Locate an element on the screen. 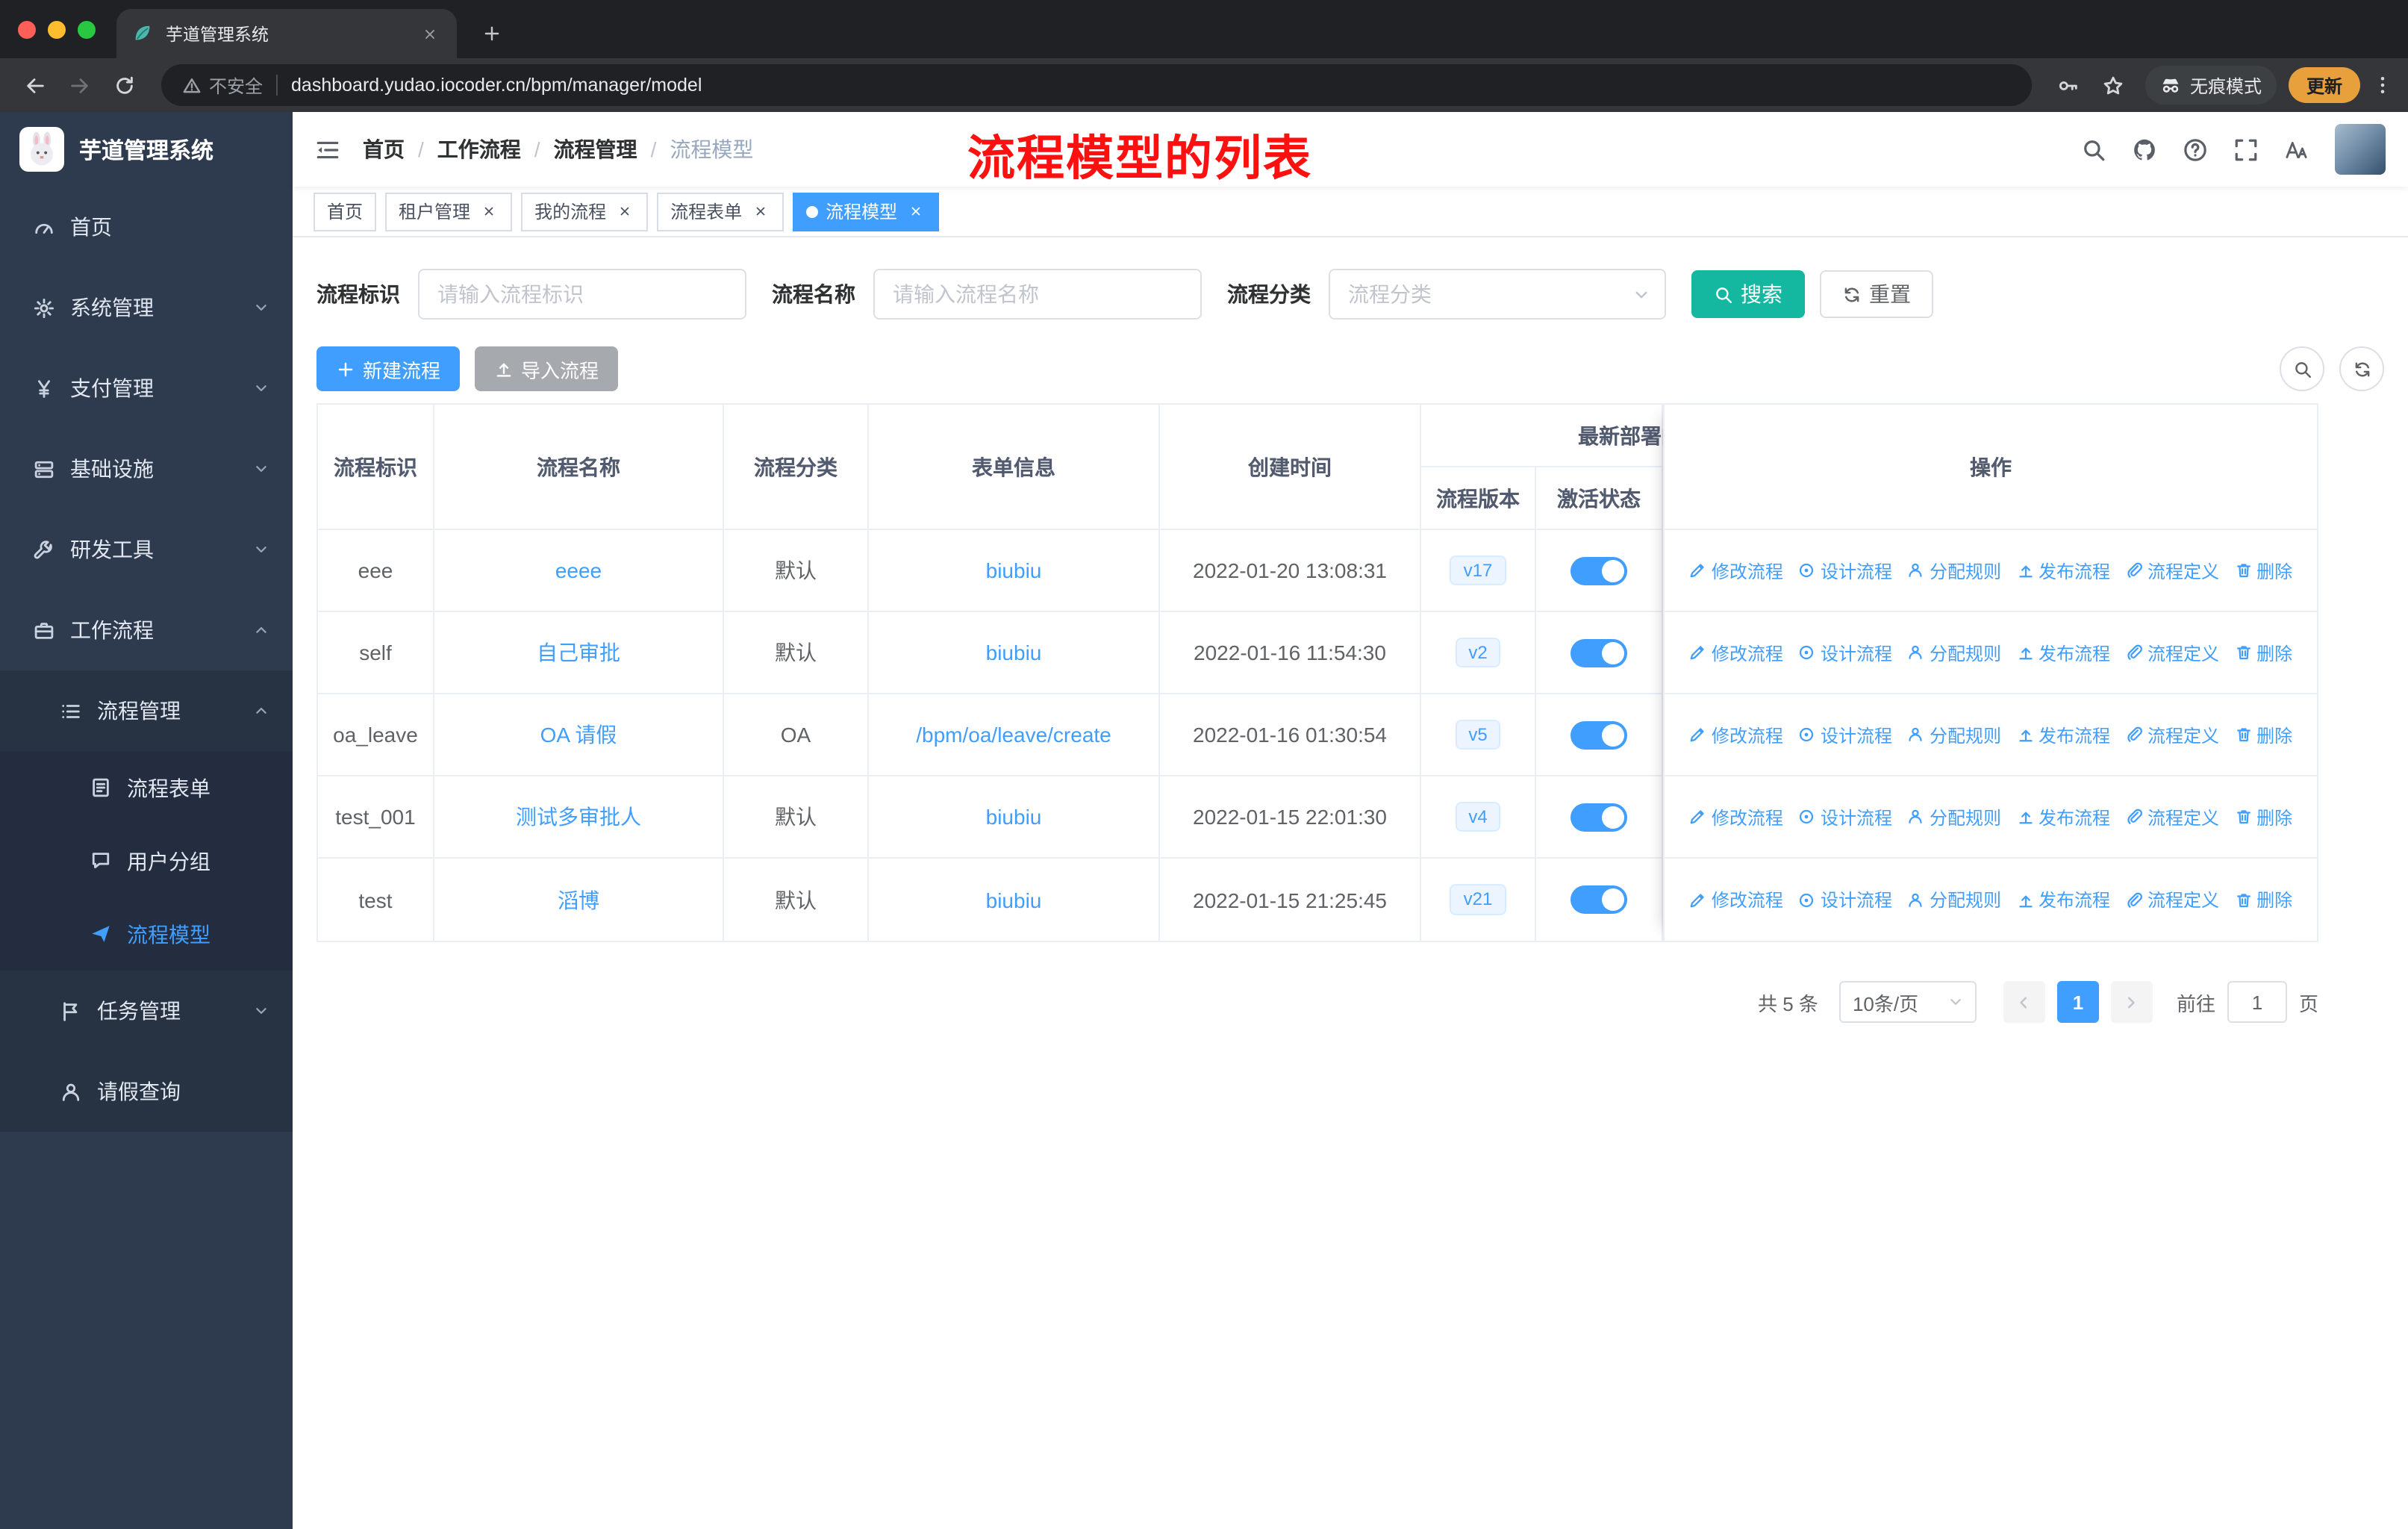 The height and width of the screenshot is (1529, 2408). breadcrumb-item: 首页 is located at coordinates (384, 149).